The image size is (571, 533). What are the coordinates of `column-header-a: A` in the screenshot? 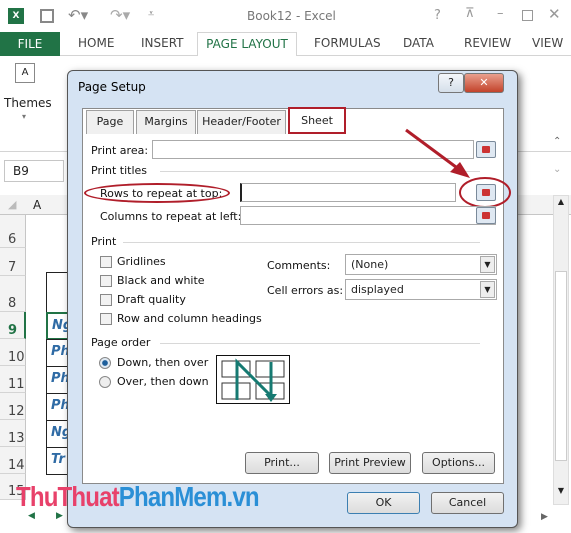 It's located at (37, 205).